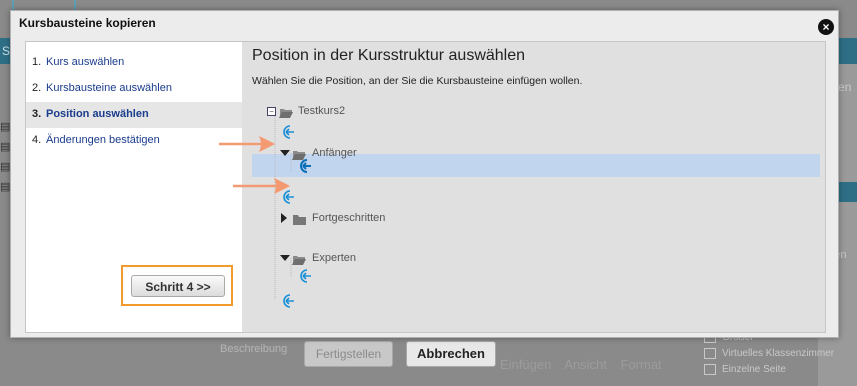  I want to click on step-number: 3., so click(37, 114).